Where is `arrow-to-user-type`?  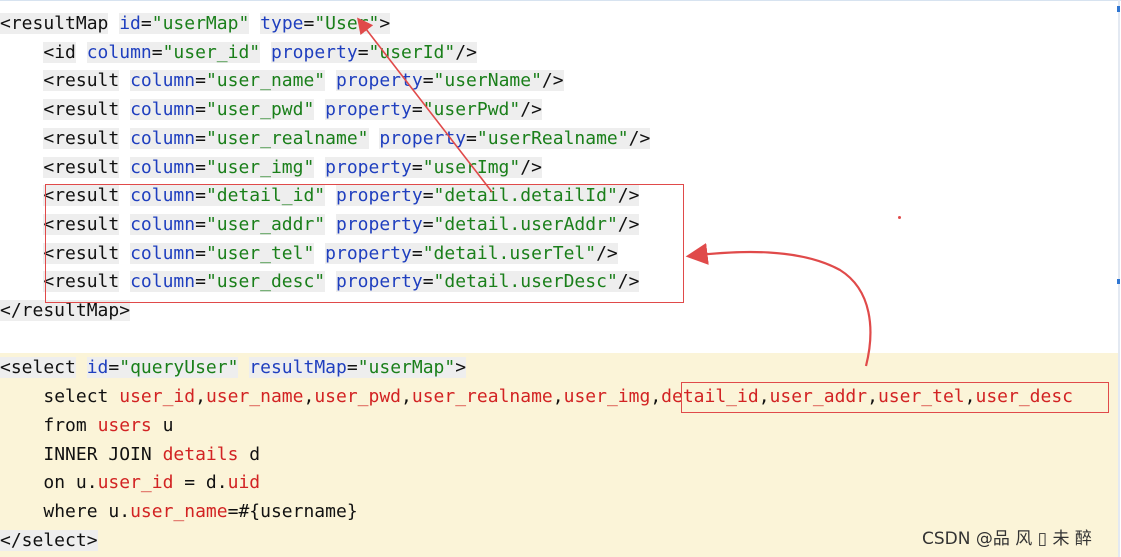
arrow-to-user-type is located at coordinates (425, 105).